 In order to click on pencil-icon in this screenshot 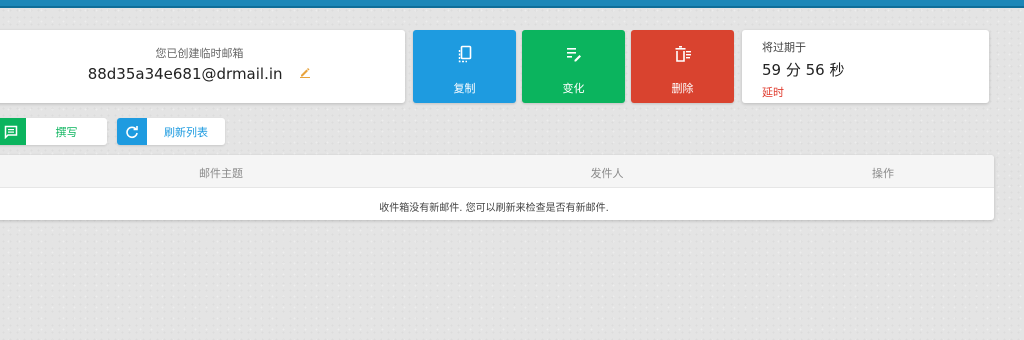, I will do `click(305, 73)`.